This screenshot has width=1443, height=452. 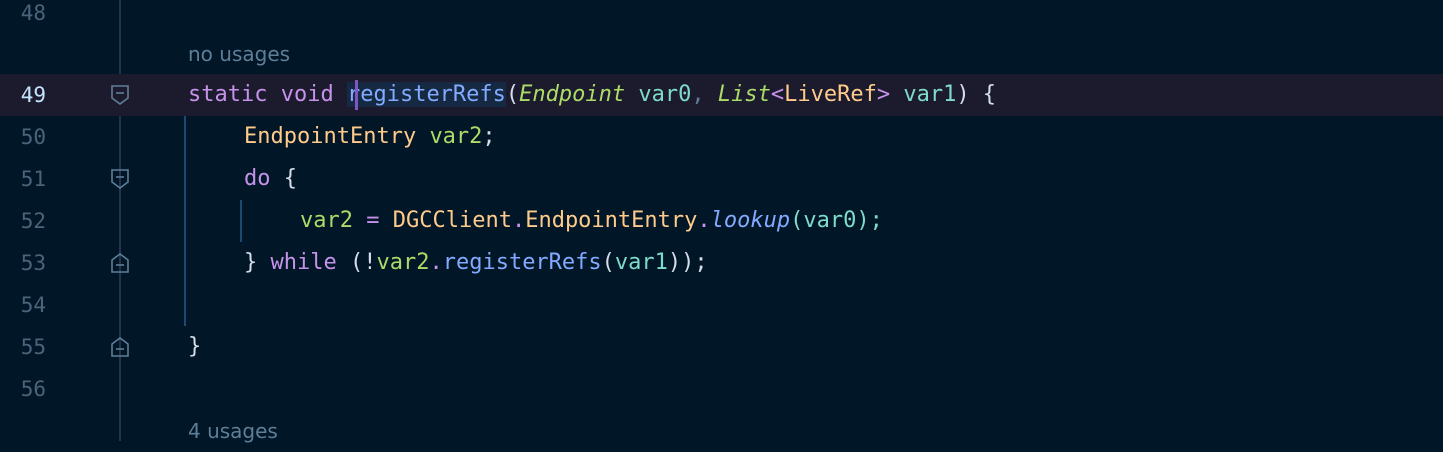 I want to click on line-number: 51, so click(x=33, y=179).